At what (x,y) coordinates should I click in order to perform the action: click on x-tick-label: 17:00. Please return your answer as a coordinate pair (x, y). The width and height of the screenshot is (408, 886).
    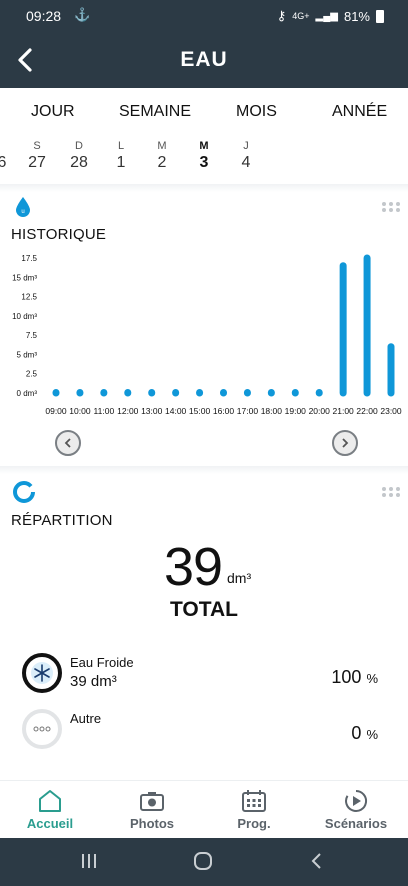
    Looking at the image, I should click on (248, 411).